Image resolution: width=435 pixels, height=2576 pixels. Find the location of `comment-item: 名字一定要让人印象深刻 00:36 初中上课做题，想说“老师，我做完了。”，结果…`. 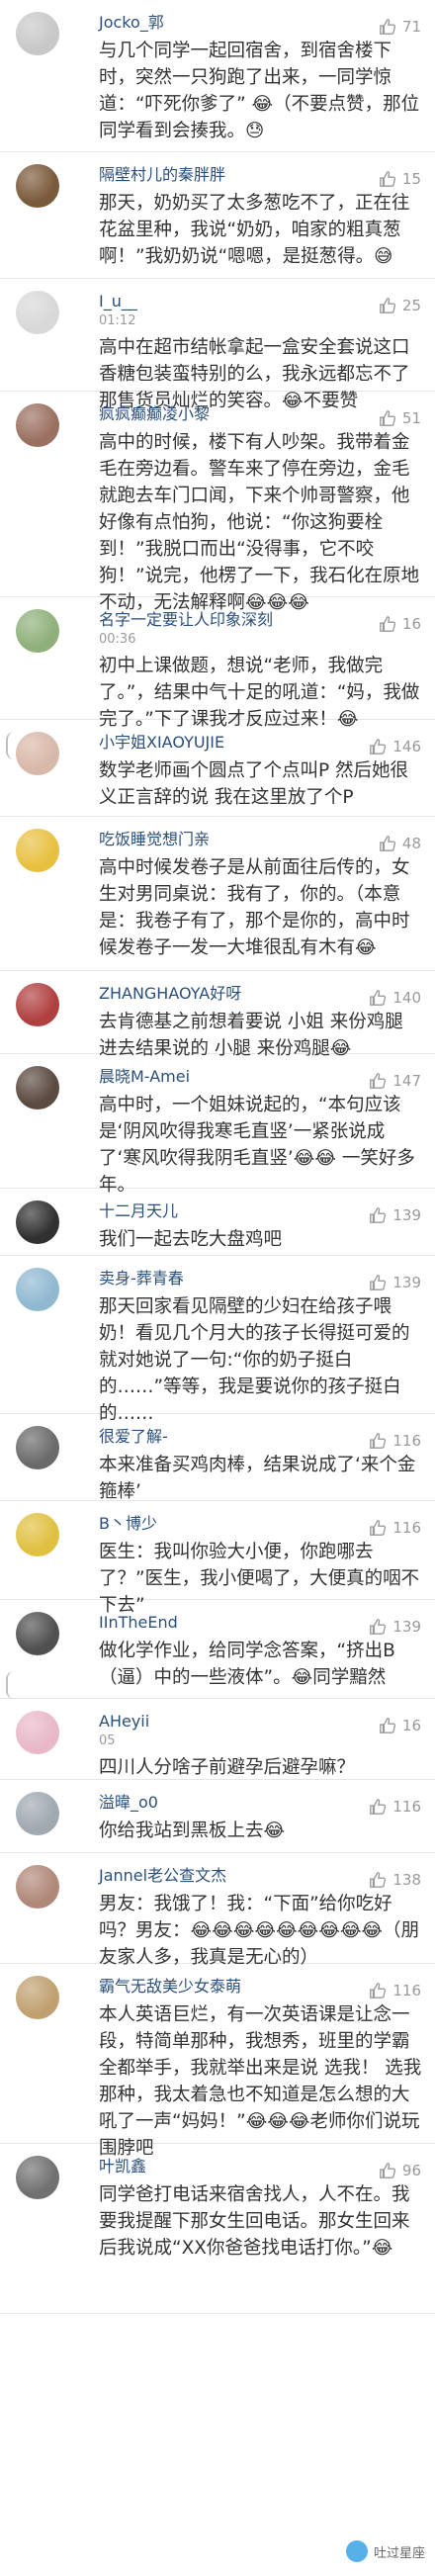

comment-item: 名字一定要让人印象深刻 00:36 初中上课做题，想说“老师，我做完了。”，结果… is located at coordinates (218, 663).